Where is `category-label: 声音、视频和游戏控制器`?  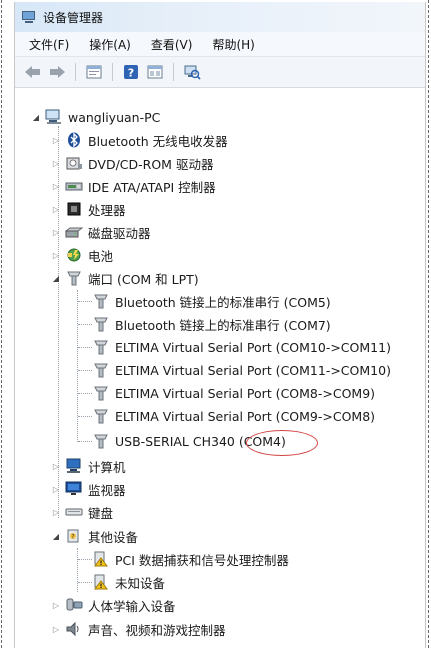 category-label: 声音、视频和游戏控制器 is located at coordinates (157, 630).